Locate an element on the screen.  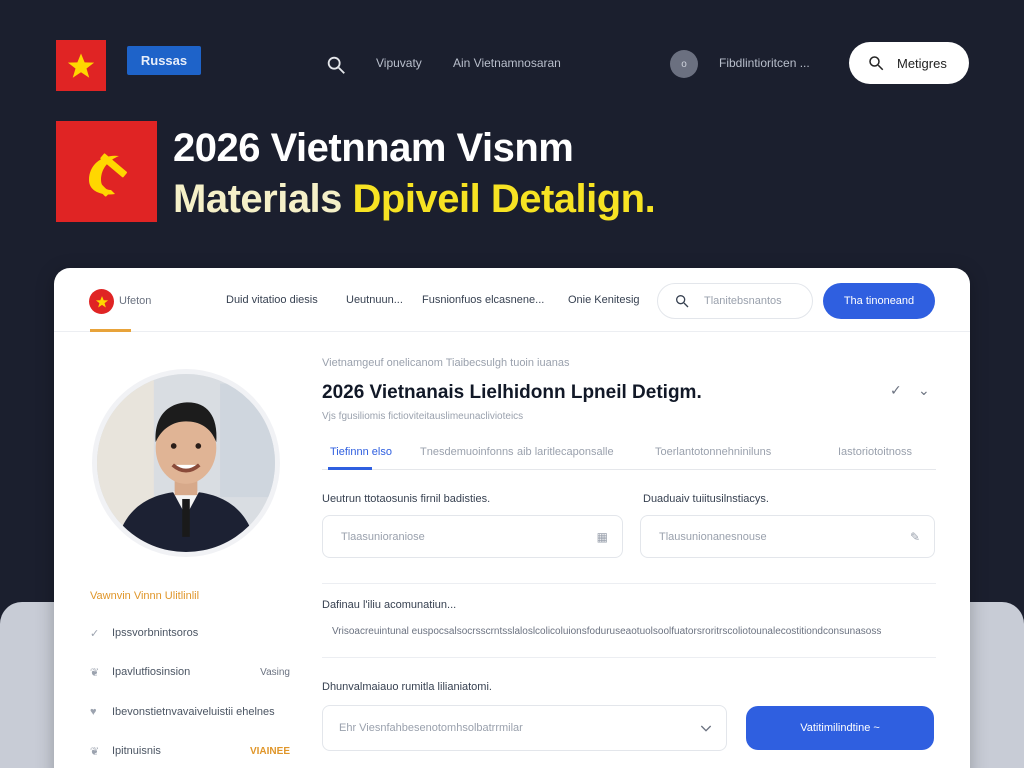
card-cta-button: Tha tinoneand is located at coordinates (879, 301).